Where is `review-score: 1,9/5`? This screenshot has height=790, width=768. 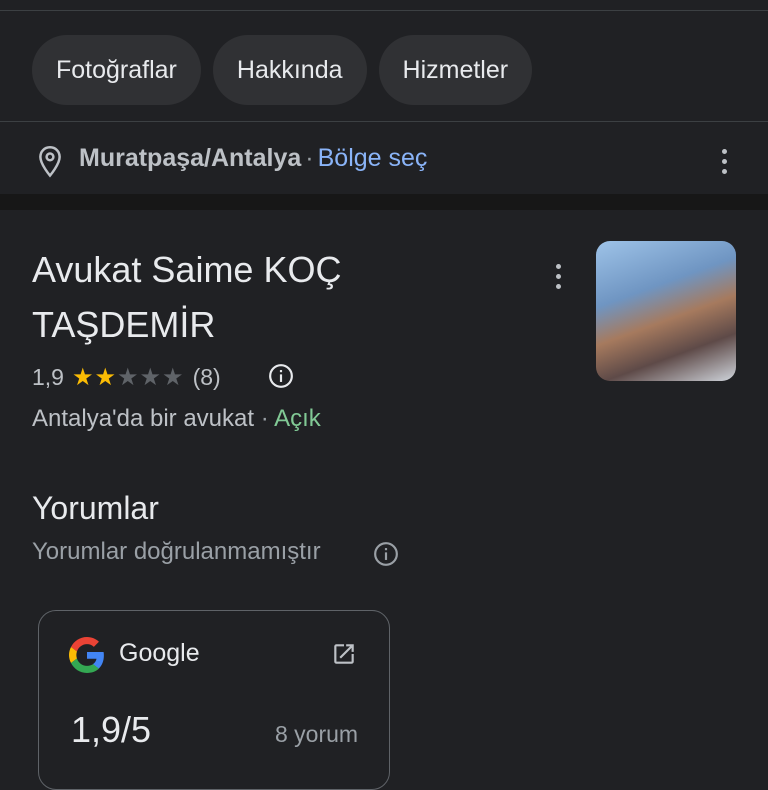
review-score: 1,9/5 is located at coordinates (111, 729).